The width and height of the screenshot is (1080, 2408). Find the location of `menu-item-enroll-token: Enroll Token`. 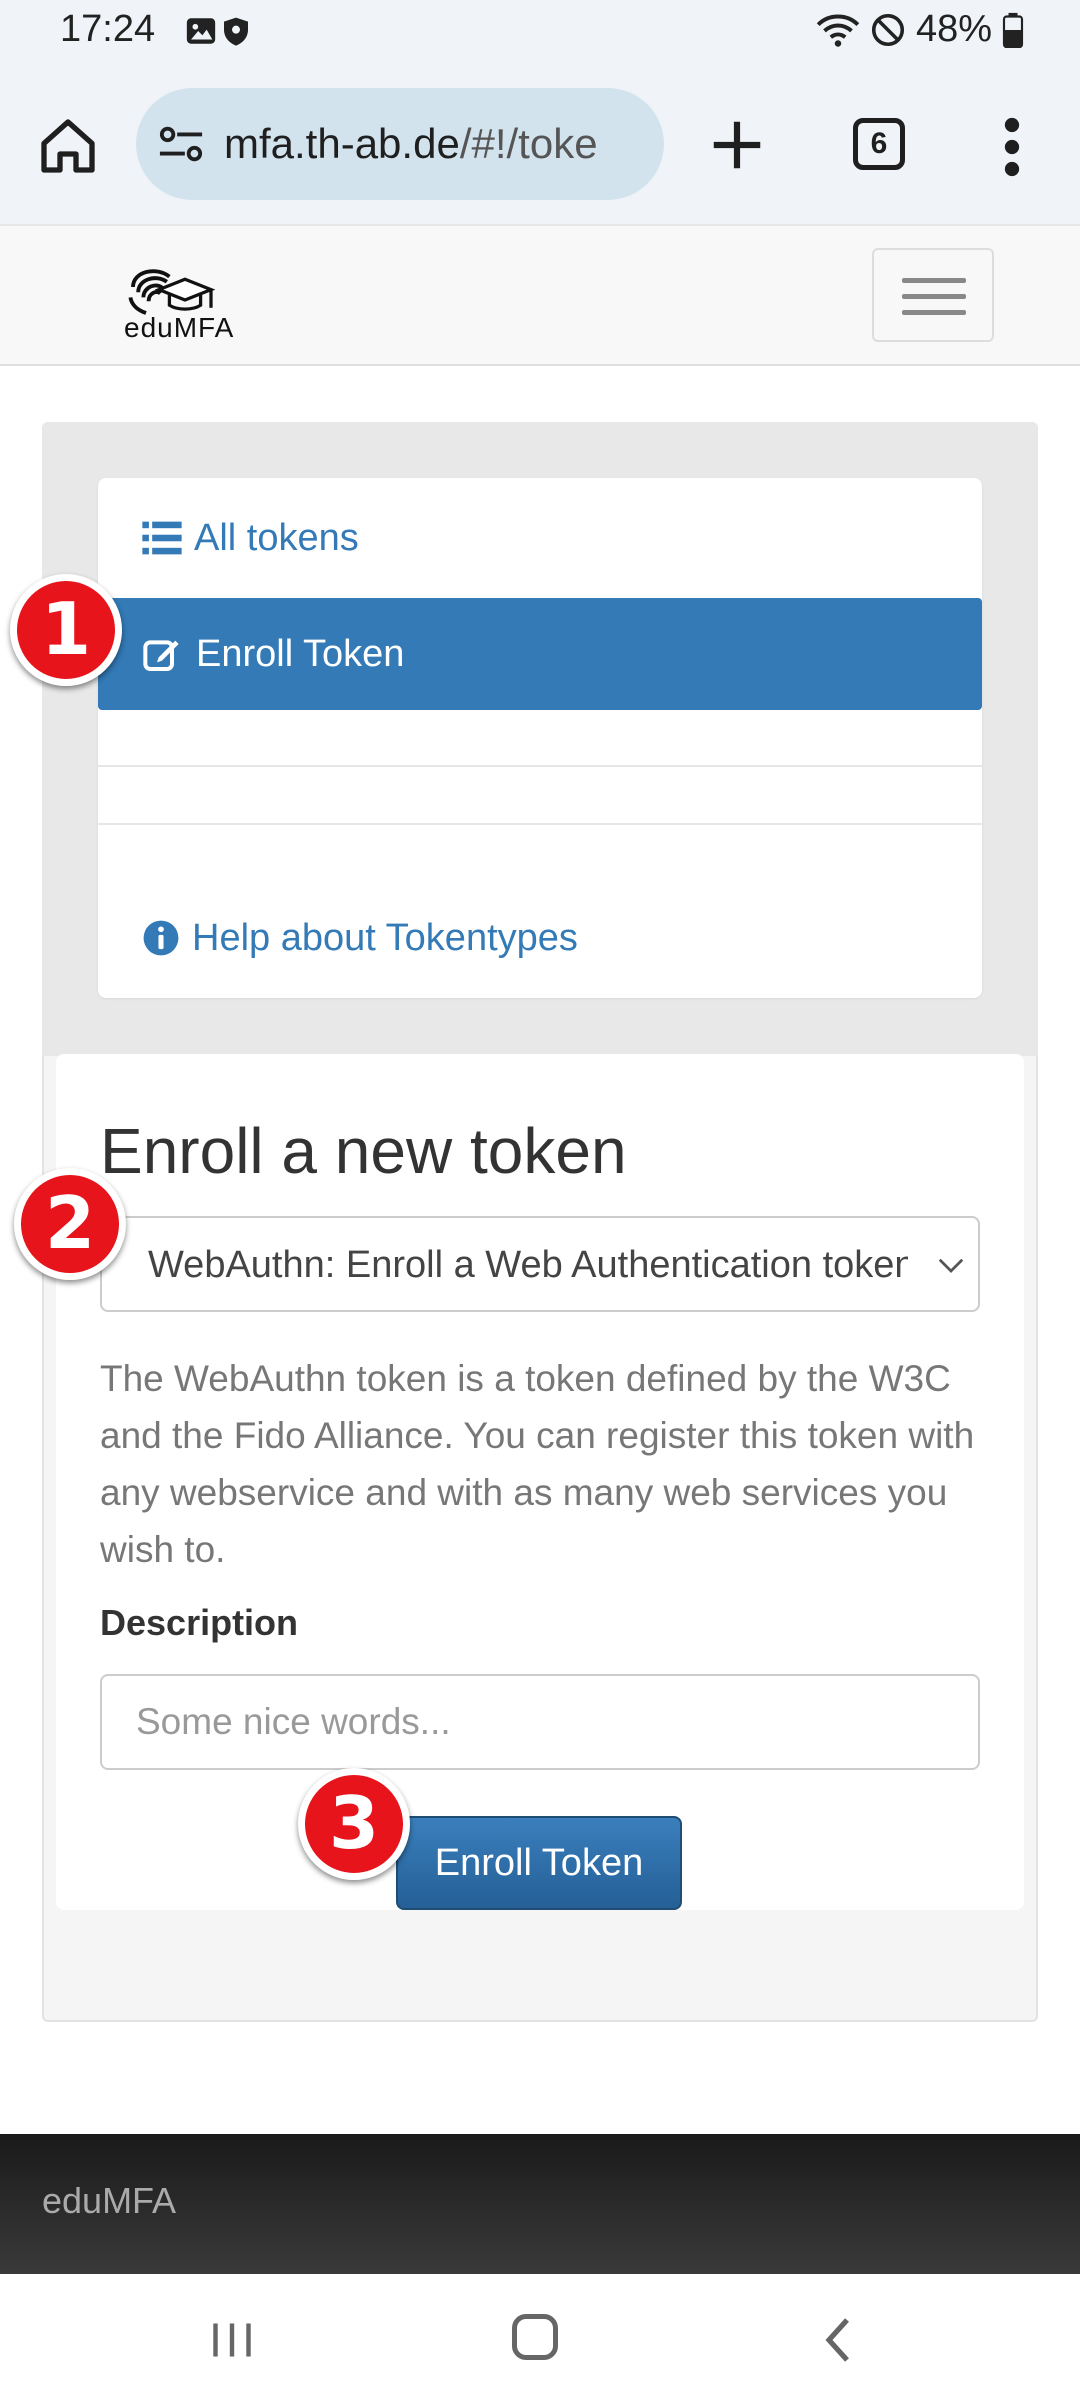

menu-item-enroll-token: Enroll Token is located at coordinates (540, 654).